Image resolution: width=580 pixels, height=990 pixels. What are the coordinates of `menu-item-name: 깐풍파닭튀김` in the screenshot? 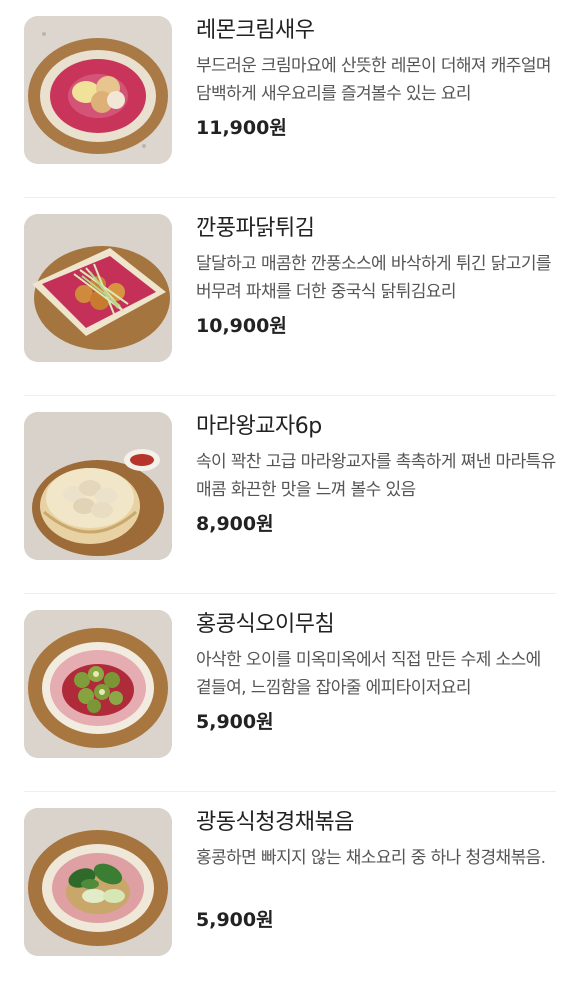 It's located at (255, 228).